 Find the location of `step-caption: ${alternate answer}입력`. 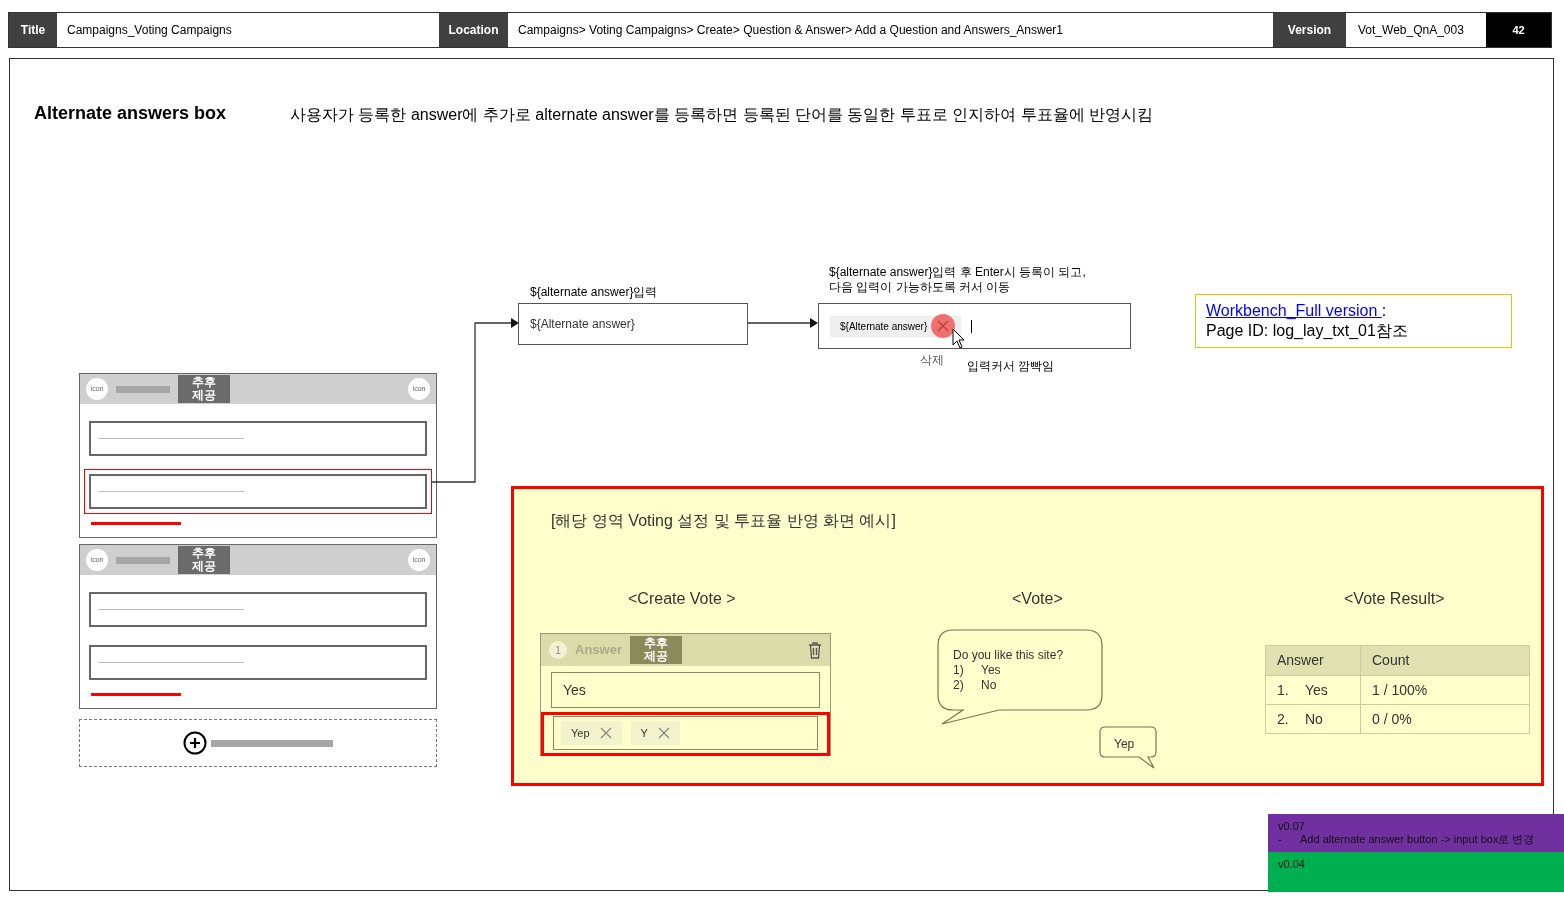

step-caption: ${alternate answer}입력 is located at coordinates (594, 292).